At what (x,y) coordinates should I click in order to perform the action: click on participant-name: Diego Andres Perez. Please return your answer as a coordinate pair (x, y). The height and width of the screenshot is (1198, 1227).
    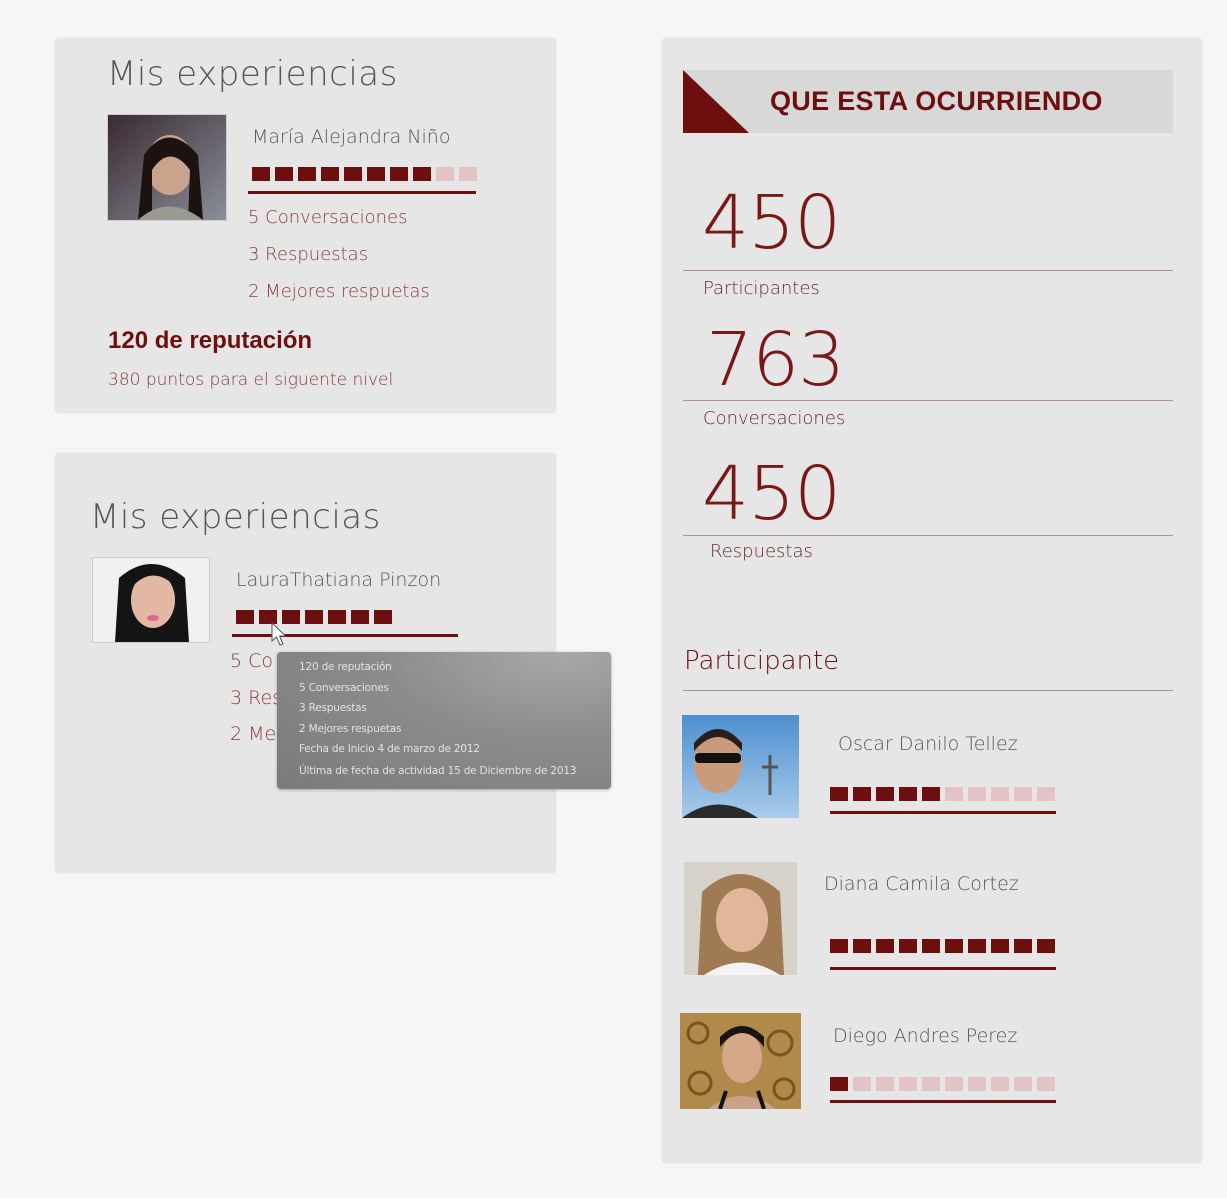
    Looking at the image, I should click on (925, 1036).